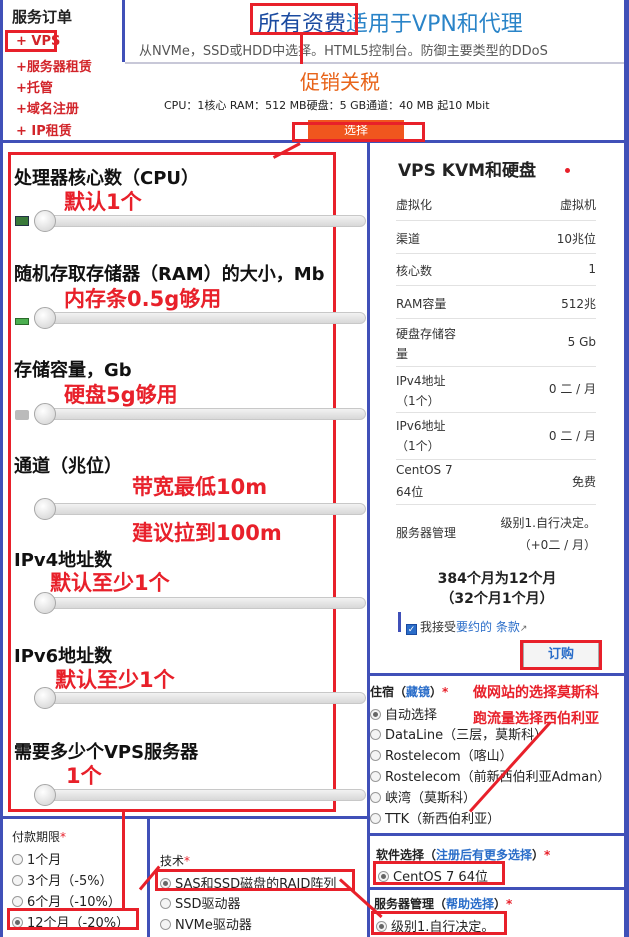 Image resolution: width=629 pixels, height=937 pixels. I want to click on tech-header: 技术*, so click(175, 860).